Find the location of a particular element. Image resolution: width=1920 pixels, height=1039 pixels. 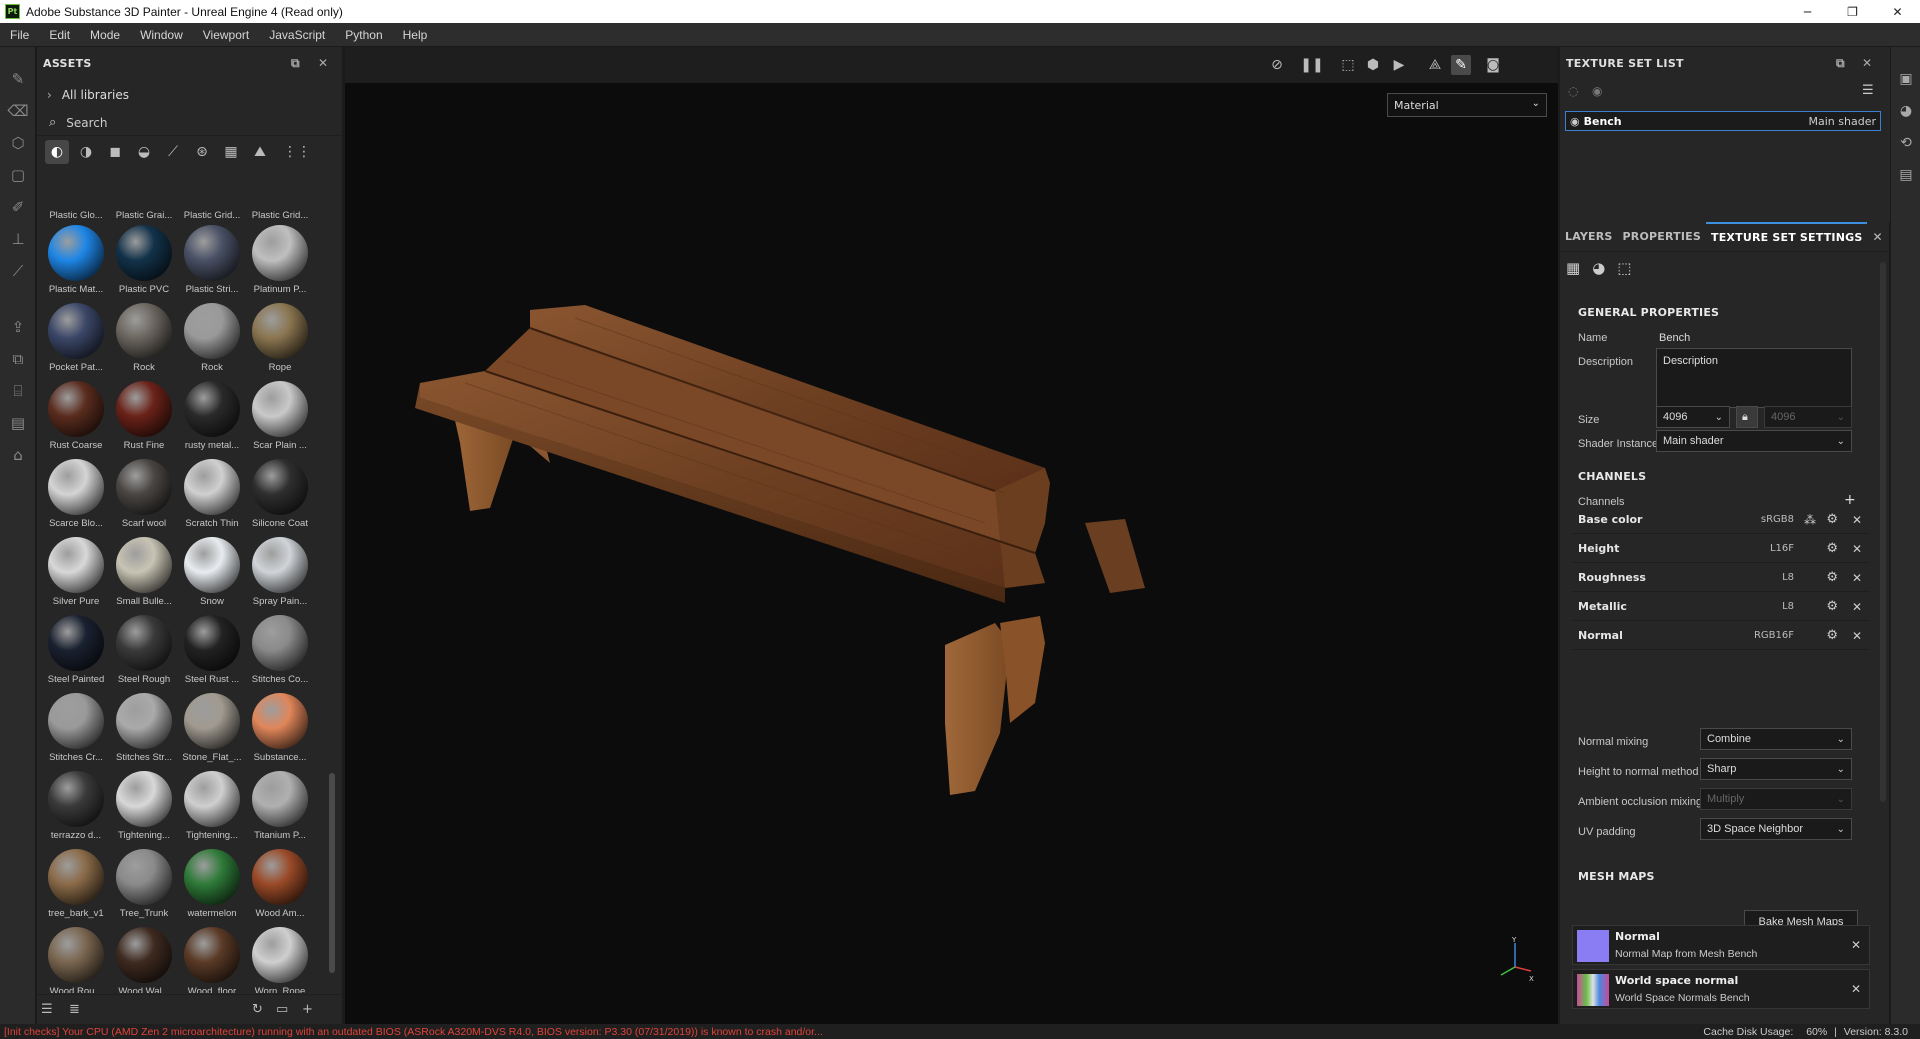

color-space-icon: ⁂ is located at coordinates (1810, 520).